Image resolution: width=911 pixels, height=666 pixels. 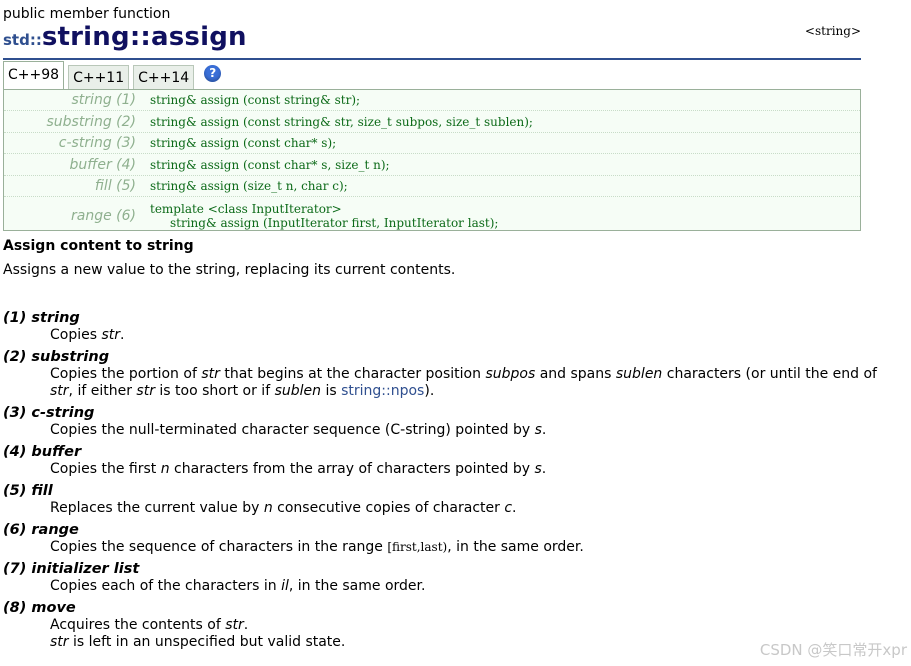 I want to click on function-prefix: string, so click(x=85, y=37).